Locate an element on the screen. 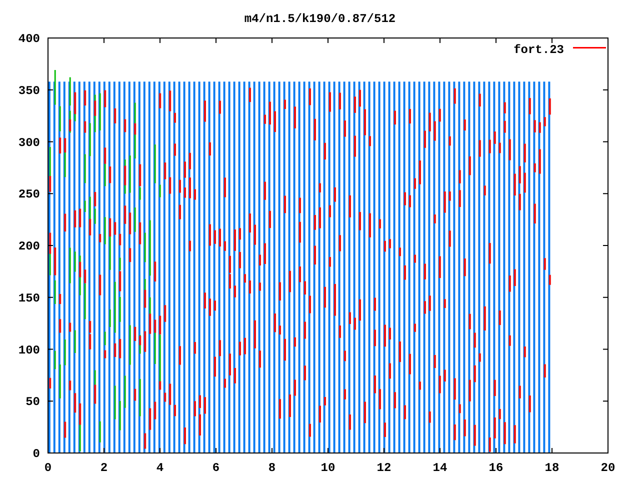 The image size is (640, 480). x-tick-label: 4 is located at coordinates (160, 468).